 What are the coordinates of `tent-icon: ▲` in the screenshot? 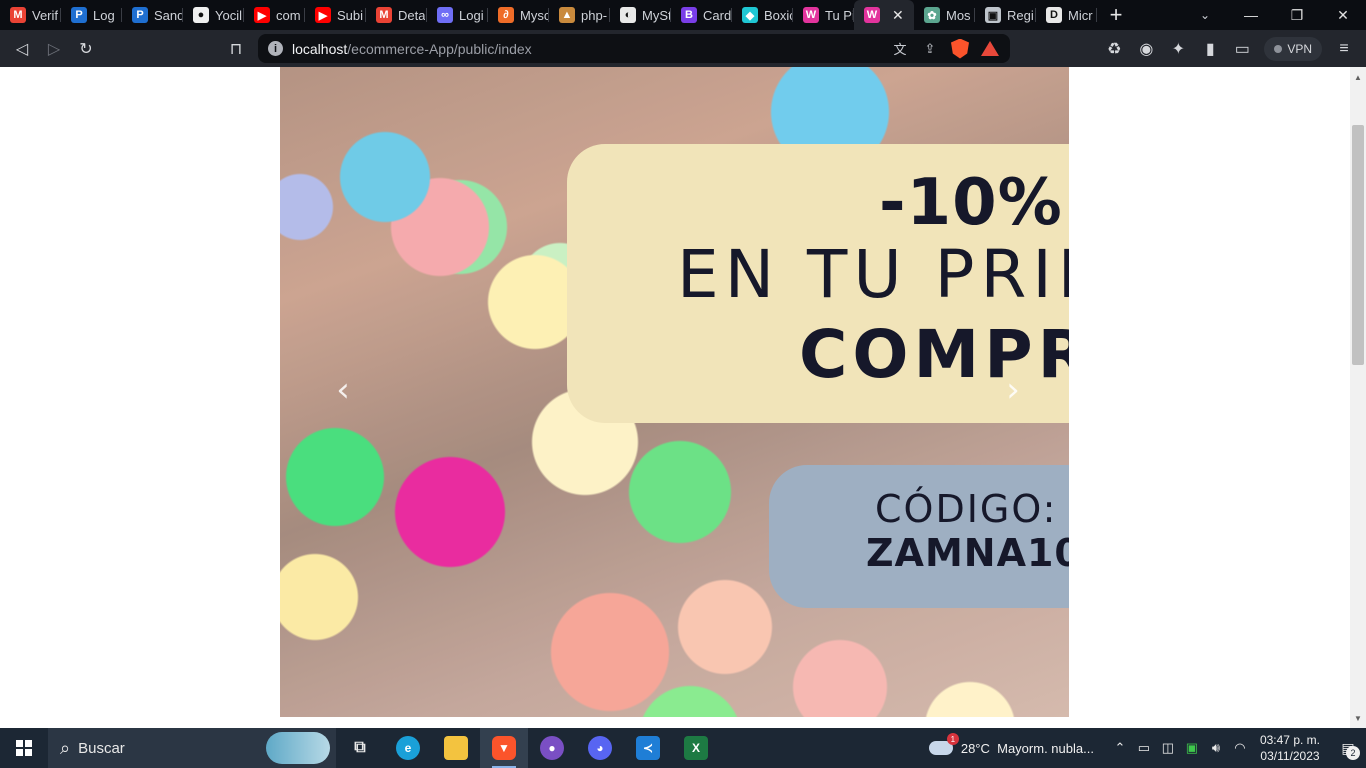 It's located at (567, 15).